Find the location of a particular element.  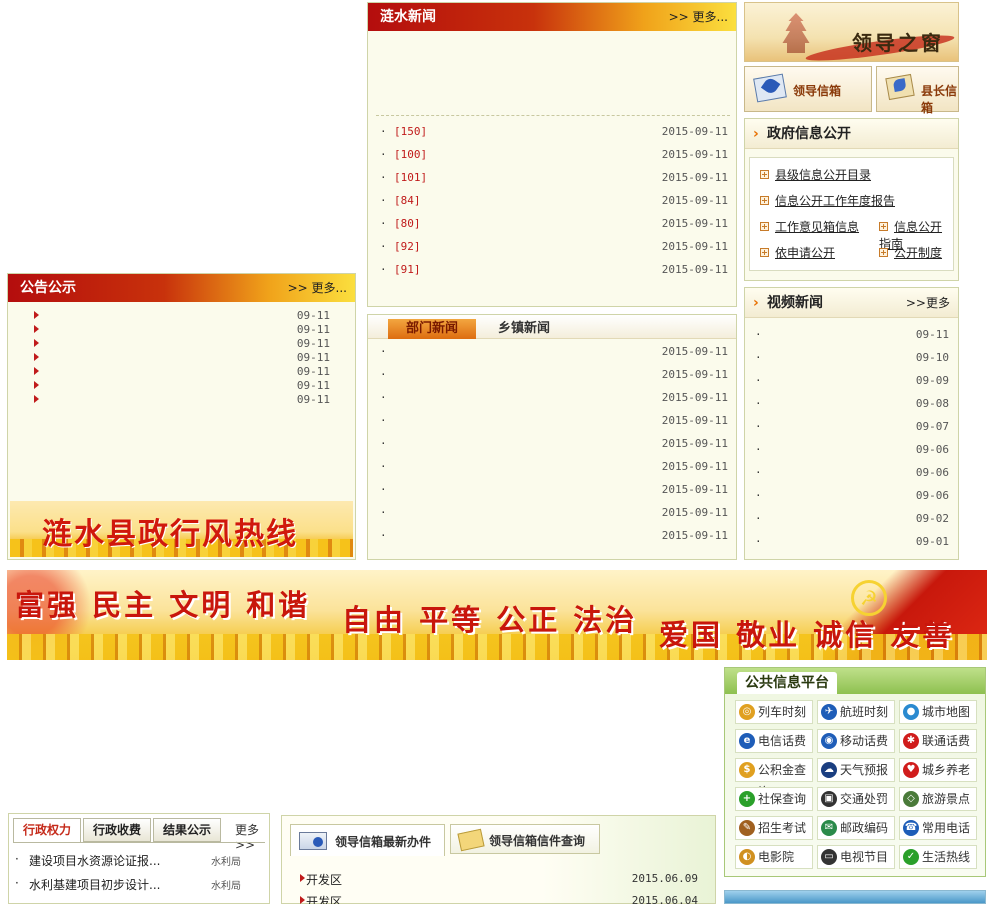

tab-mailbox-latest: 领导信箱最新办件 is located at coordinates (367, 840).